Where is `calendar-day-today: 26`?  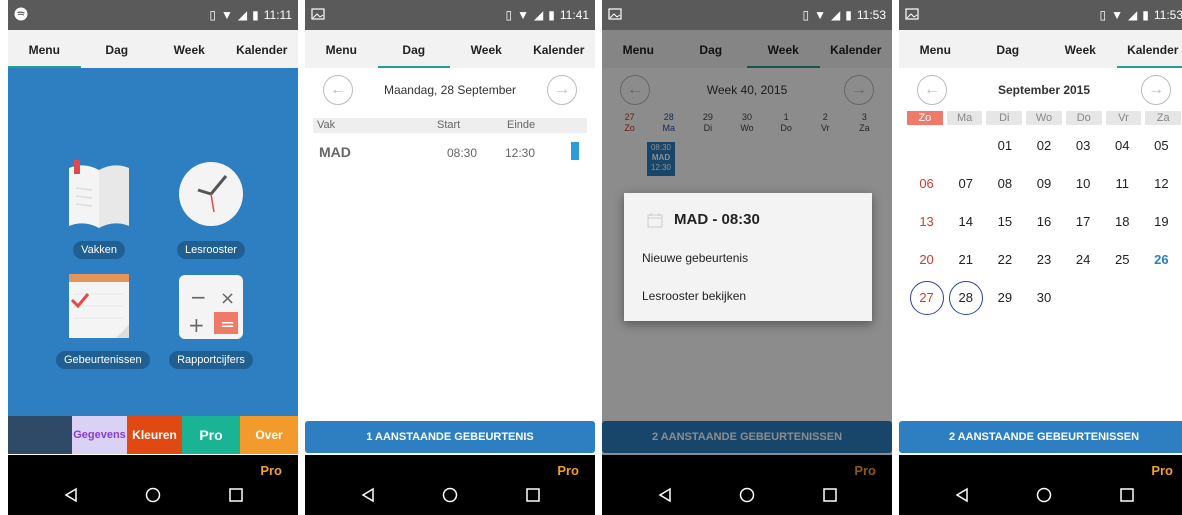
calendar-day-today: 26 is located at coordinates (1161, 260).